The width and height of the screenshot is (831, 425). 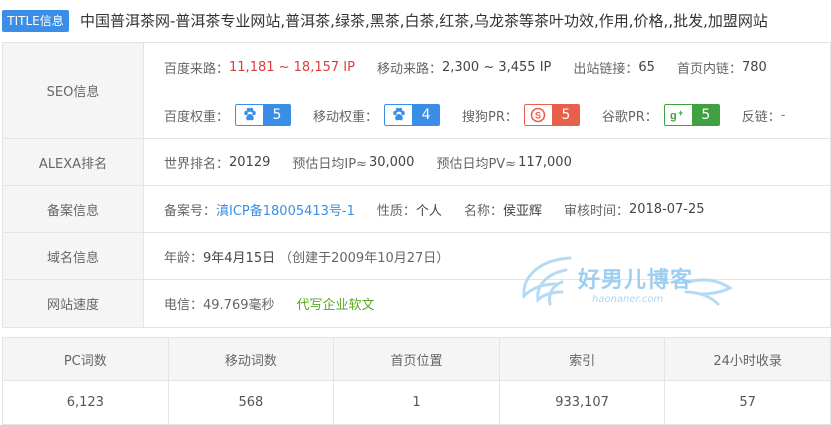 I want to click on stats-value-row: 6,123 568 1 933,107 57, so click(x=416, y=402).